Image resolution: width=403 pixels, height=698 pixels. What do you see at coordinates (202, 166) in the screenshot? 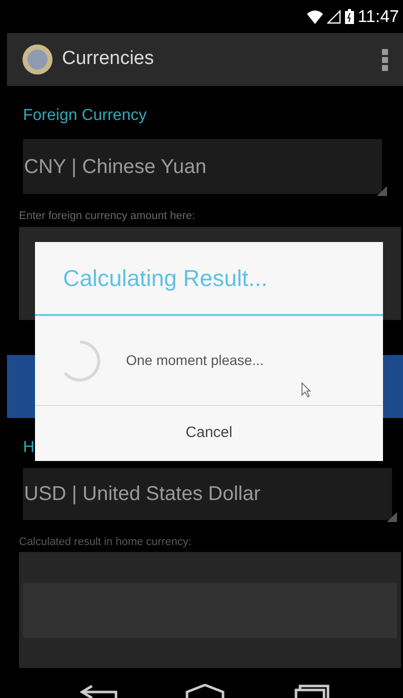
I see `currency-dropdown: CNY | Chinese Yuan` at bounding box center [202, 166].